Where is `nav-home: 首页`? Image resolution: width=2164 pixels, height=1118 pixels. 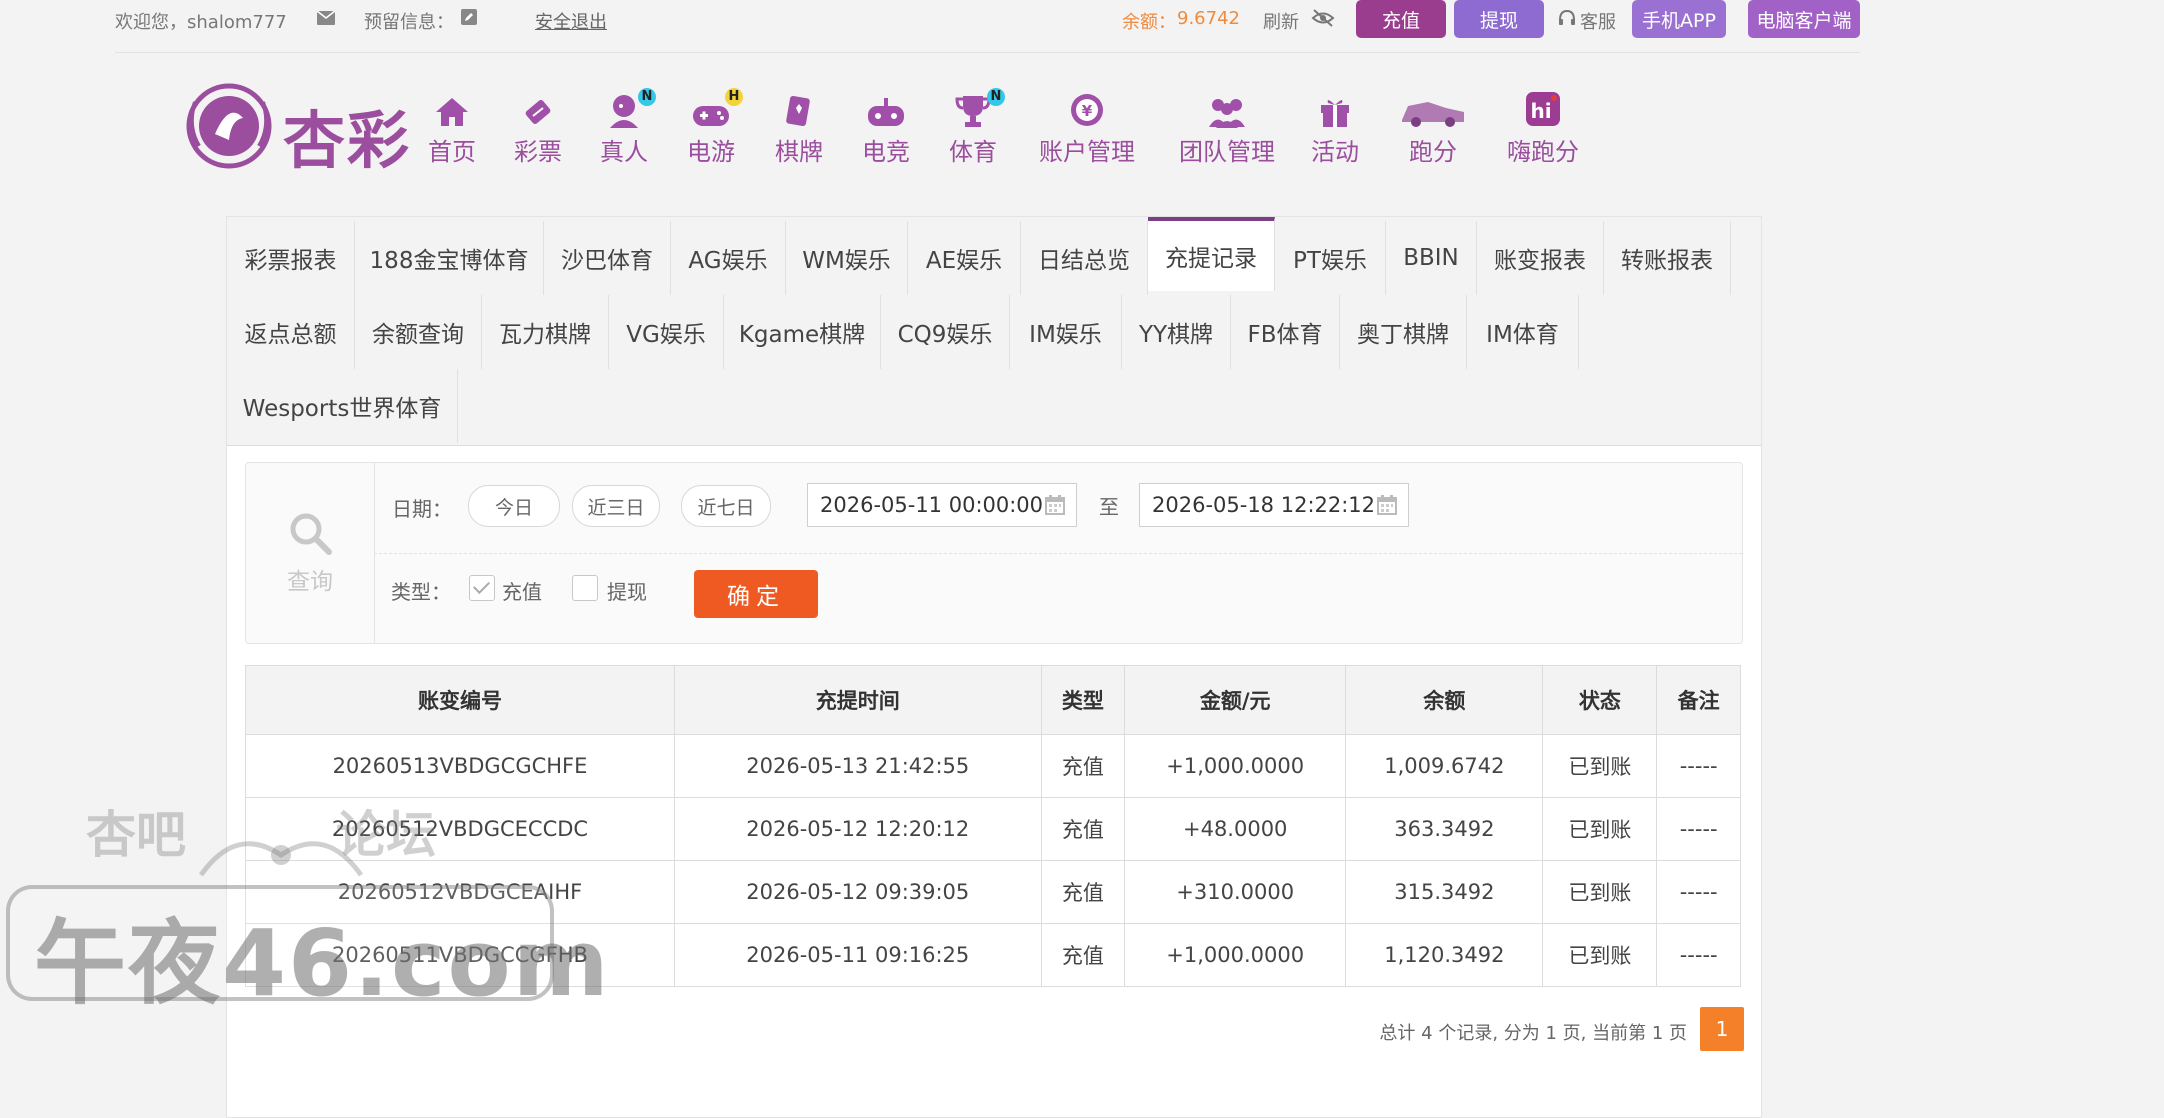
nav-home: 首页 is located at coordinates (452, 127).